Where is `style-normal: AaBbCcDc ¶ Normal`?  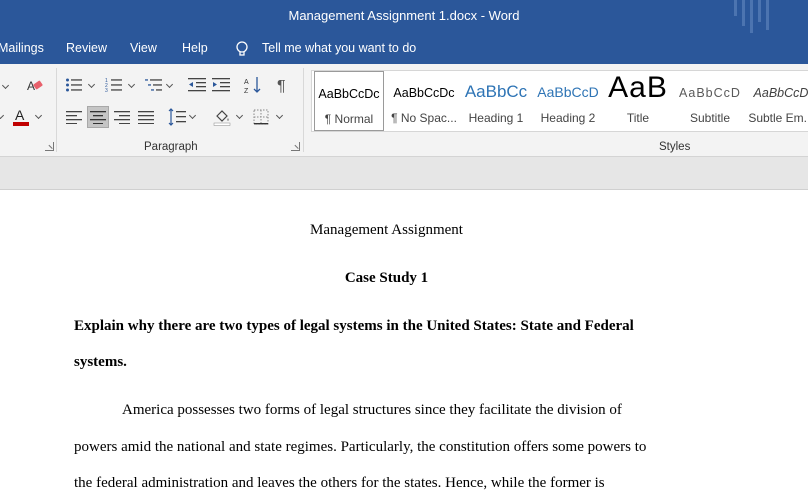
style-normal: AaBbCcDc ¶ Normal is located at coordinates (349, 101).